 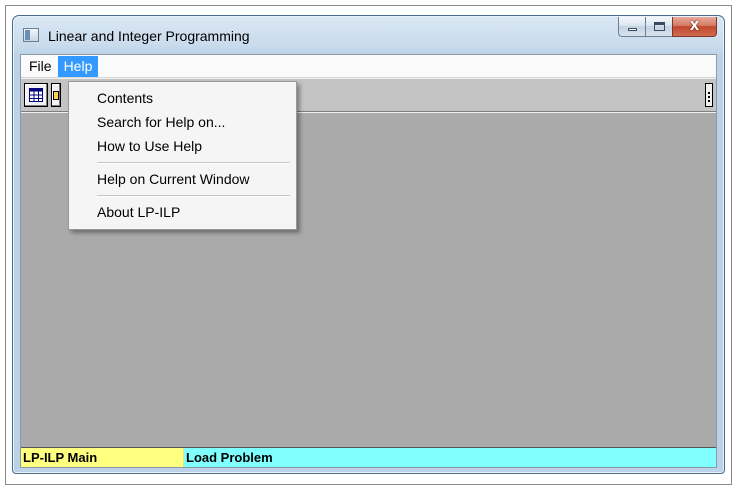 I want to click on close-button: X, so click(x=694, y=27).